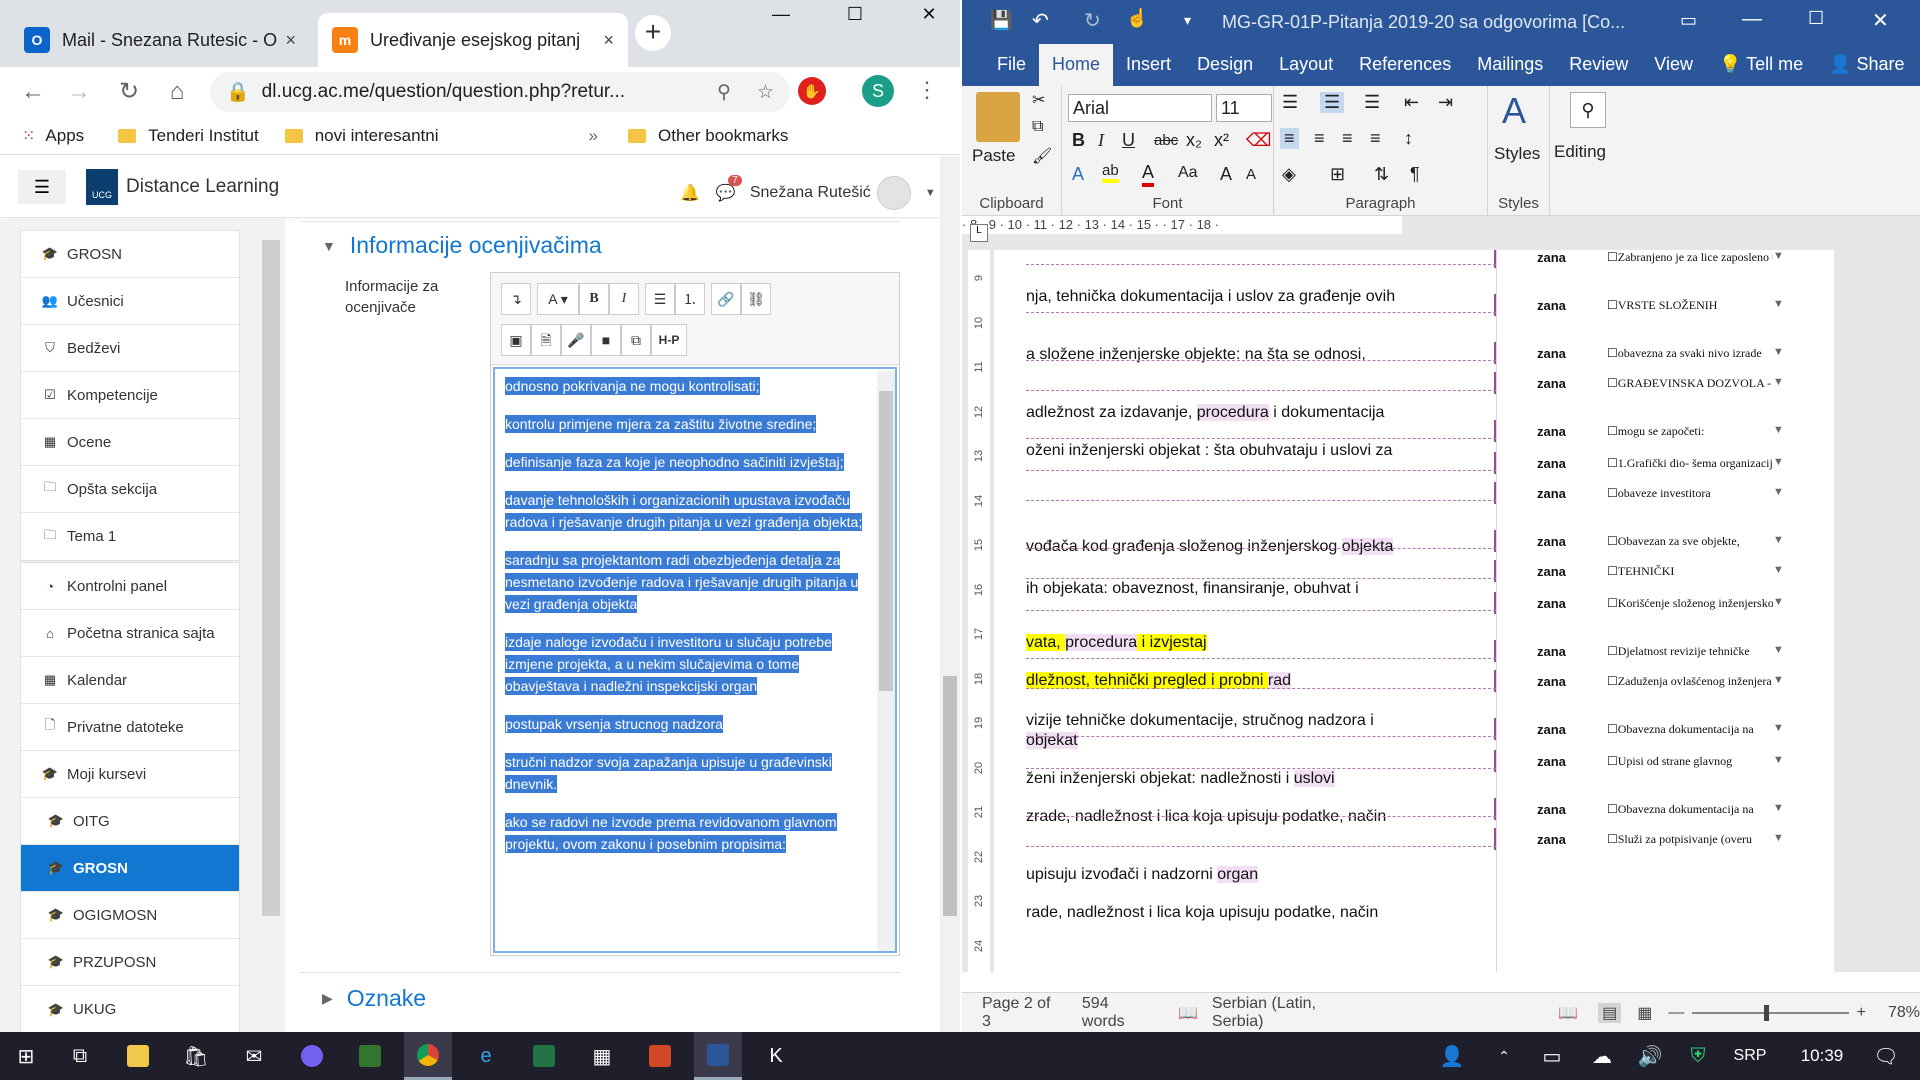 This screenshot has height=1080, width=1920. What do you see at coordinates (1110, 172) in the screenshot?
I see `highlight-icon: ab` at bounding box center [1110, 172].